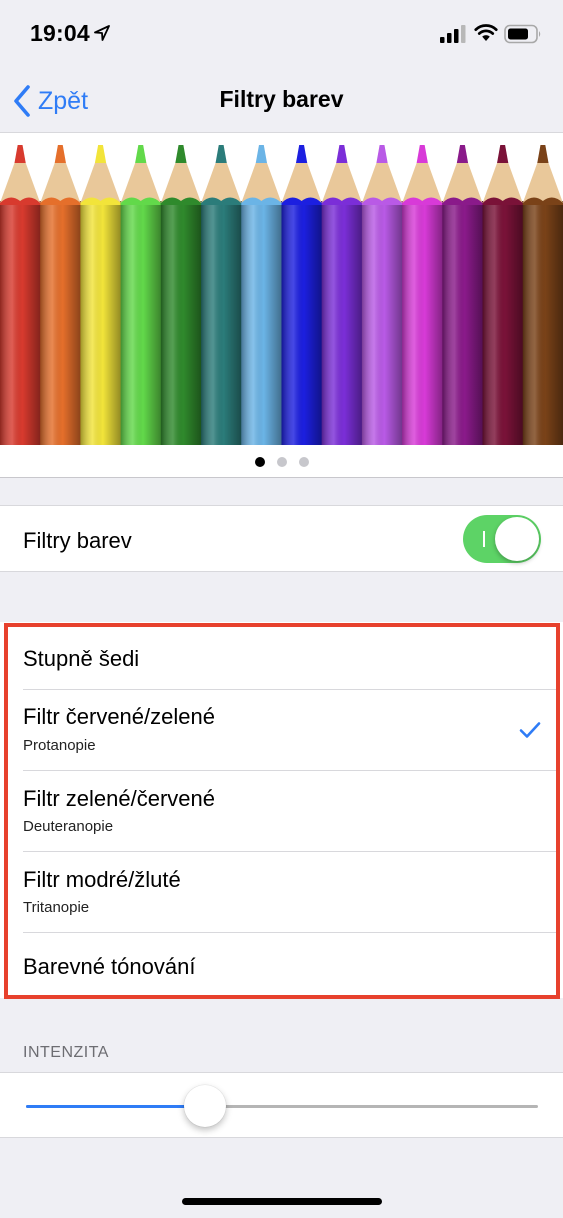 The height and width of the screenshot is (1218, 563). Describe the element at coordinates (66, 1052) in the screenshot. I see `intensity-section-header: INTENZITA` at that location.